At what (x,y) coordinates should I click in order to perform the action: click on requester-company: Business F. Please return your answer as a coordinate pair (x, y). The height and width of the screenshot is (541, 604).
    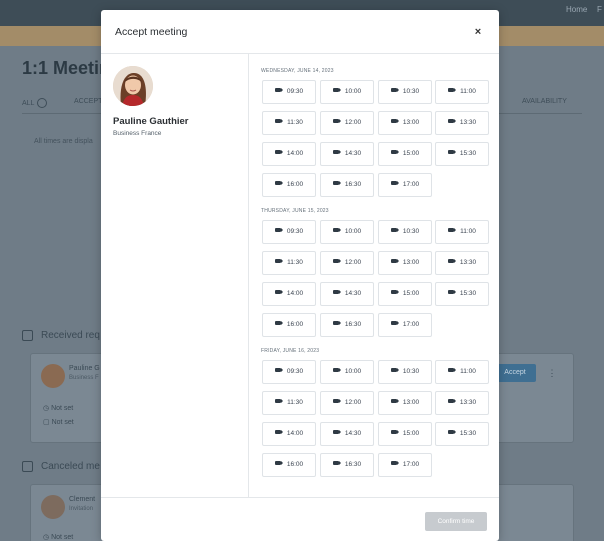
    Looking at the image, I should click on (84, 378).